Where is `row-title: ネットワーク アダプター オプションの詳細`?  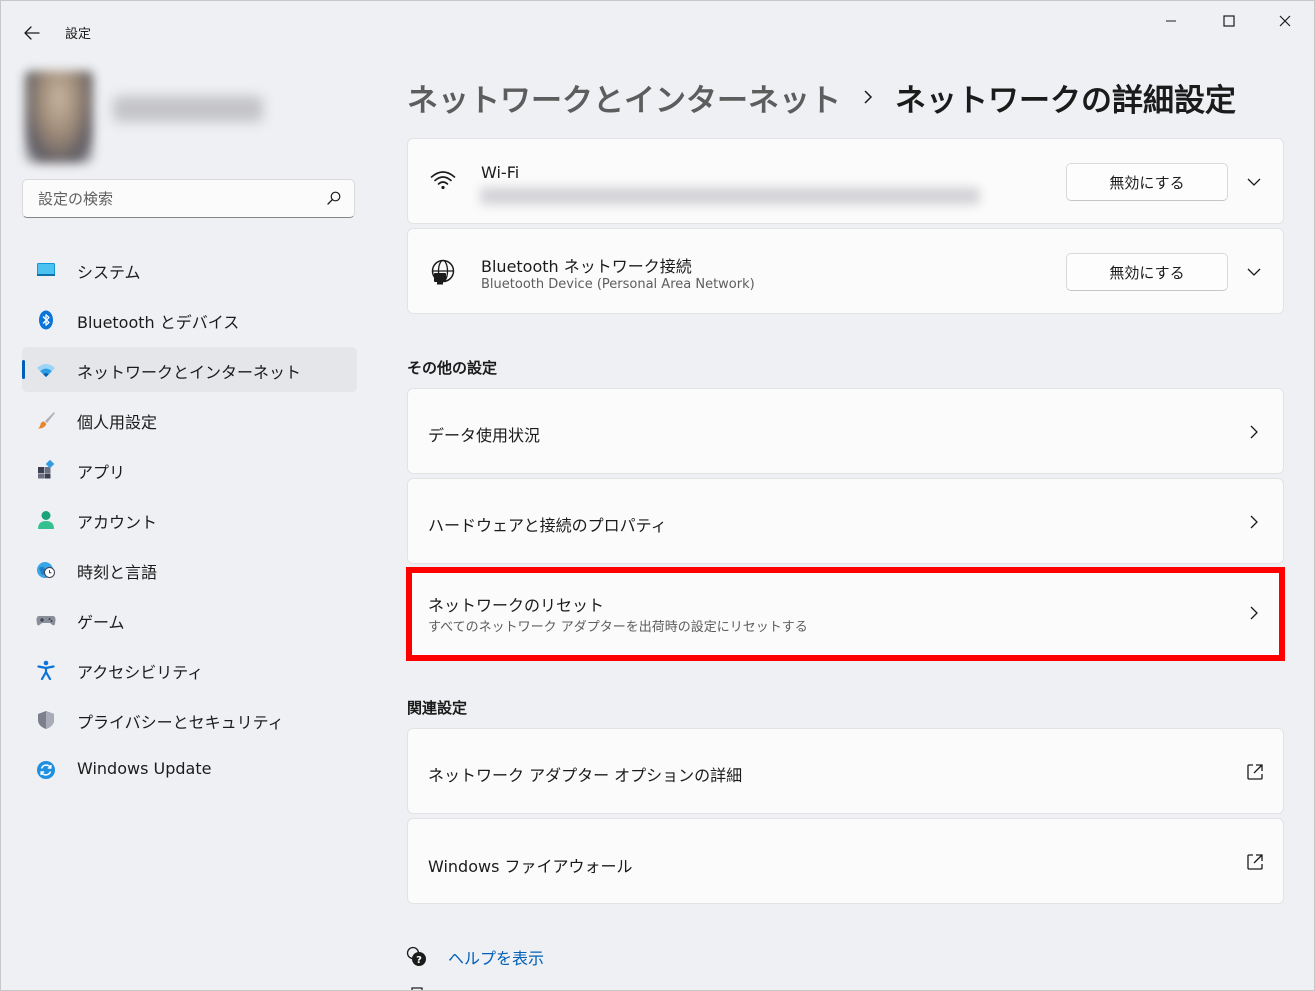 row-title: ネットワーク アダプター オプションの詳細 is located at coordinates (585, 775).